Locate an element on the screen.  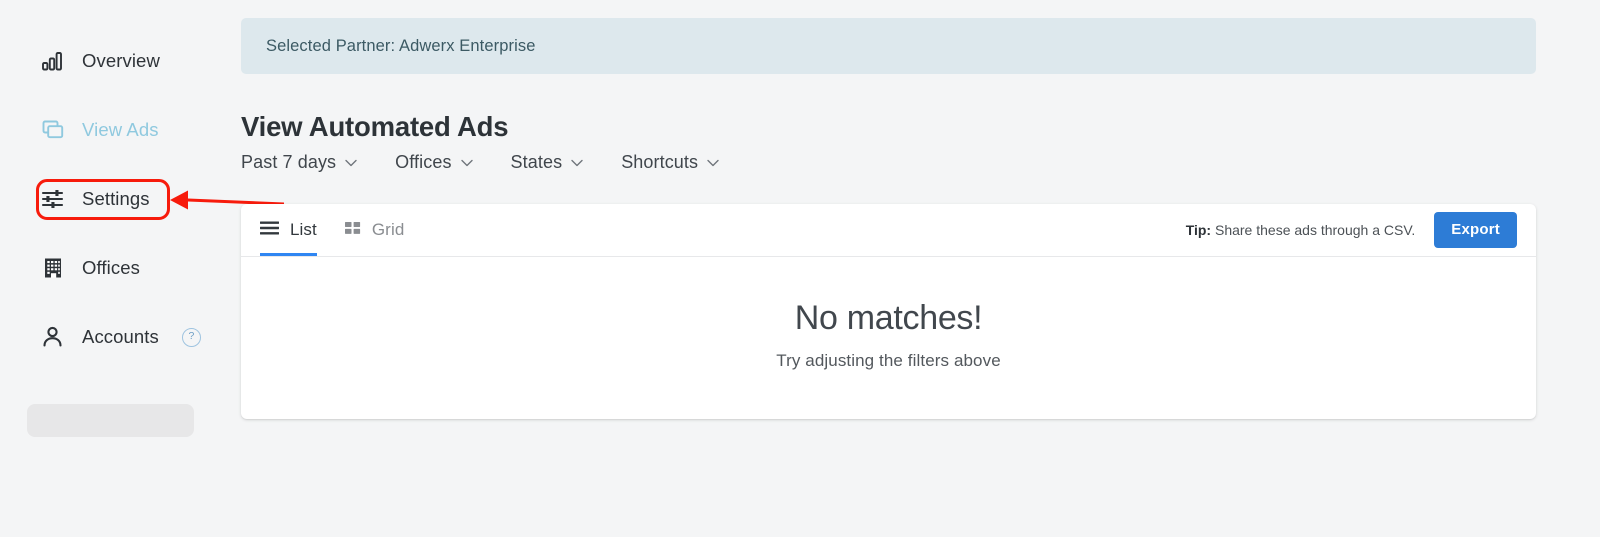
sidebar-item-label: View Ads is located at coordinates (120, 129).